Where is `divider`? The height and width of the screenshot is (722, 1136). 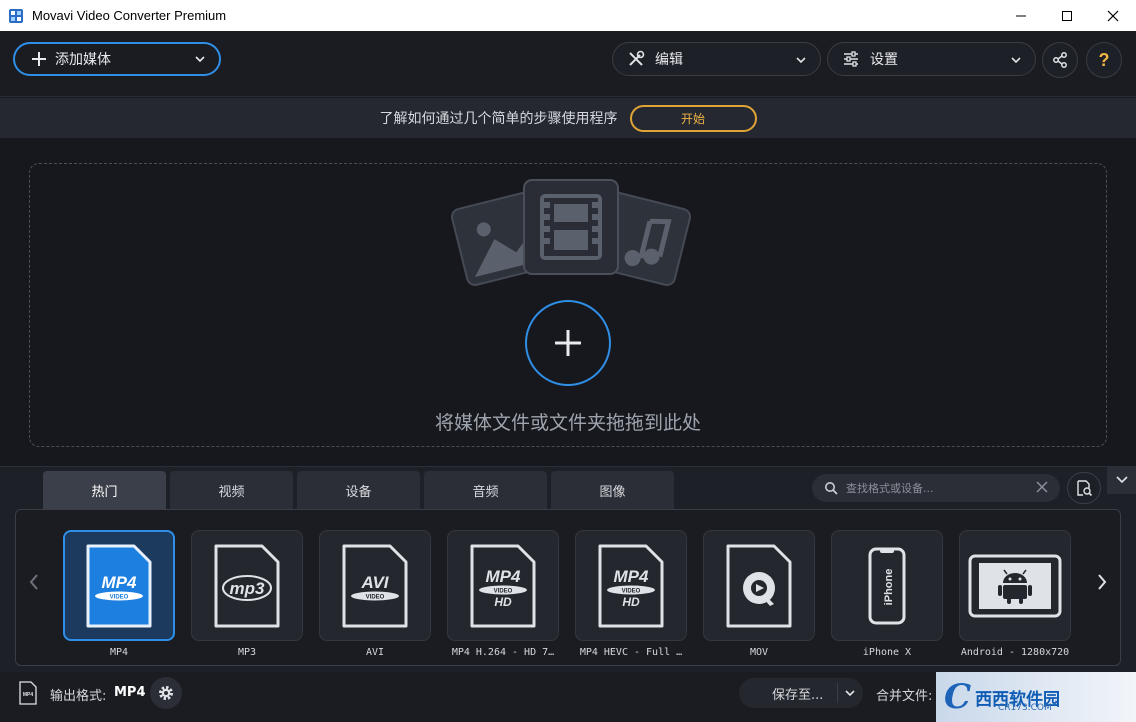 divider is located at coordinates (837, 693).